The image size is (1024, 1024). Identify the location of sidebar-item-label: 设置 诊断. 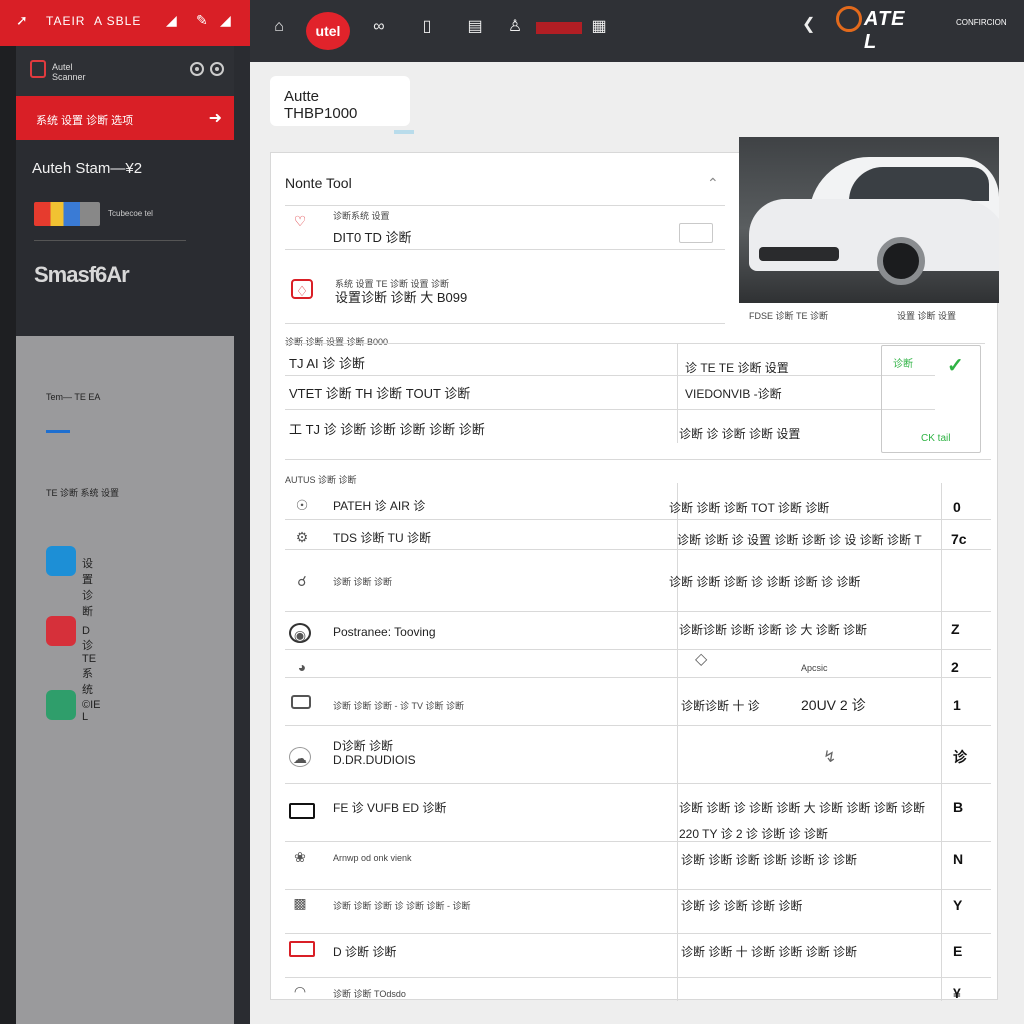
(87, 588).